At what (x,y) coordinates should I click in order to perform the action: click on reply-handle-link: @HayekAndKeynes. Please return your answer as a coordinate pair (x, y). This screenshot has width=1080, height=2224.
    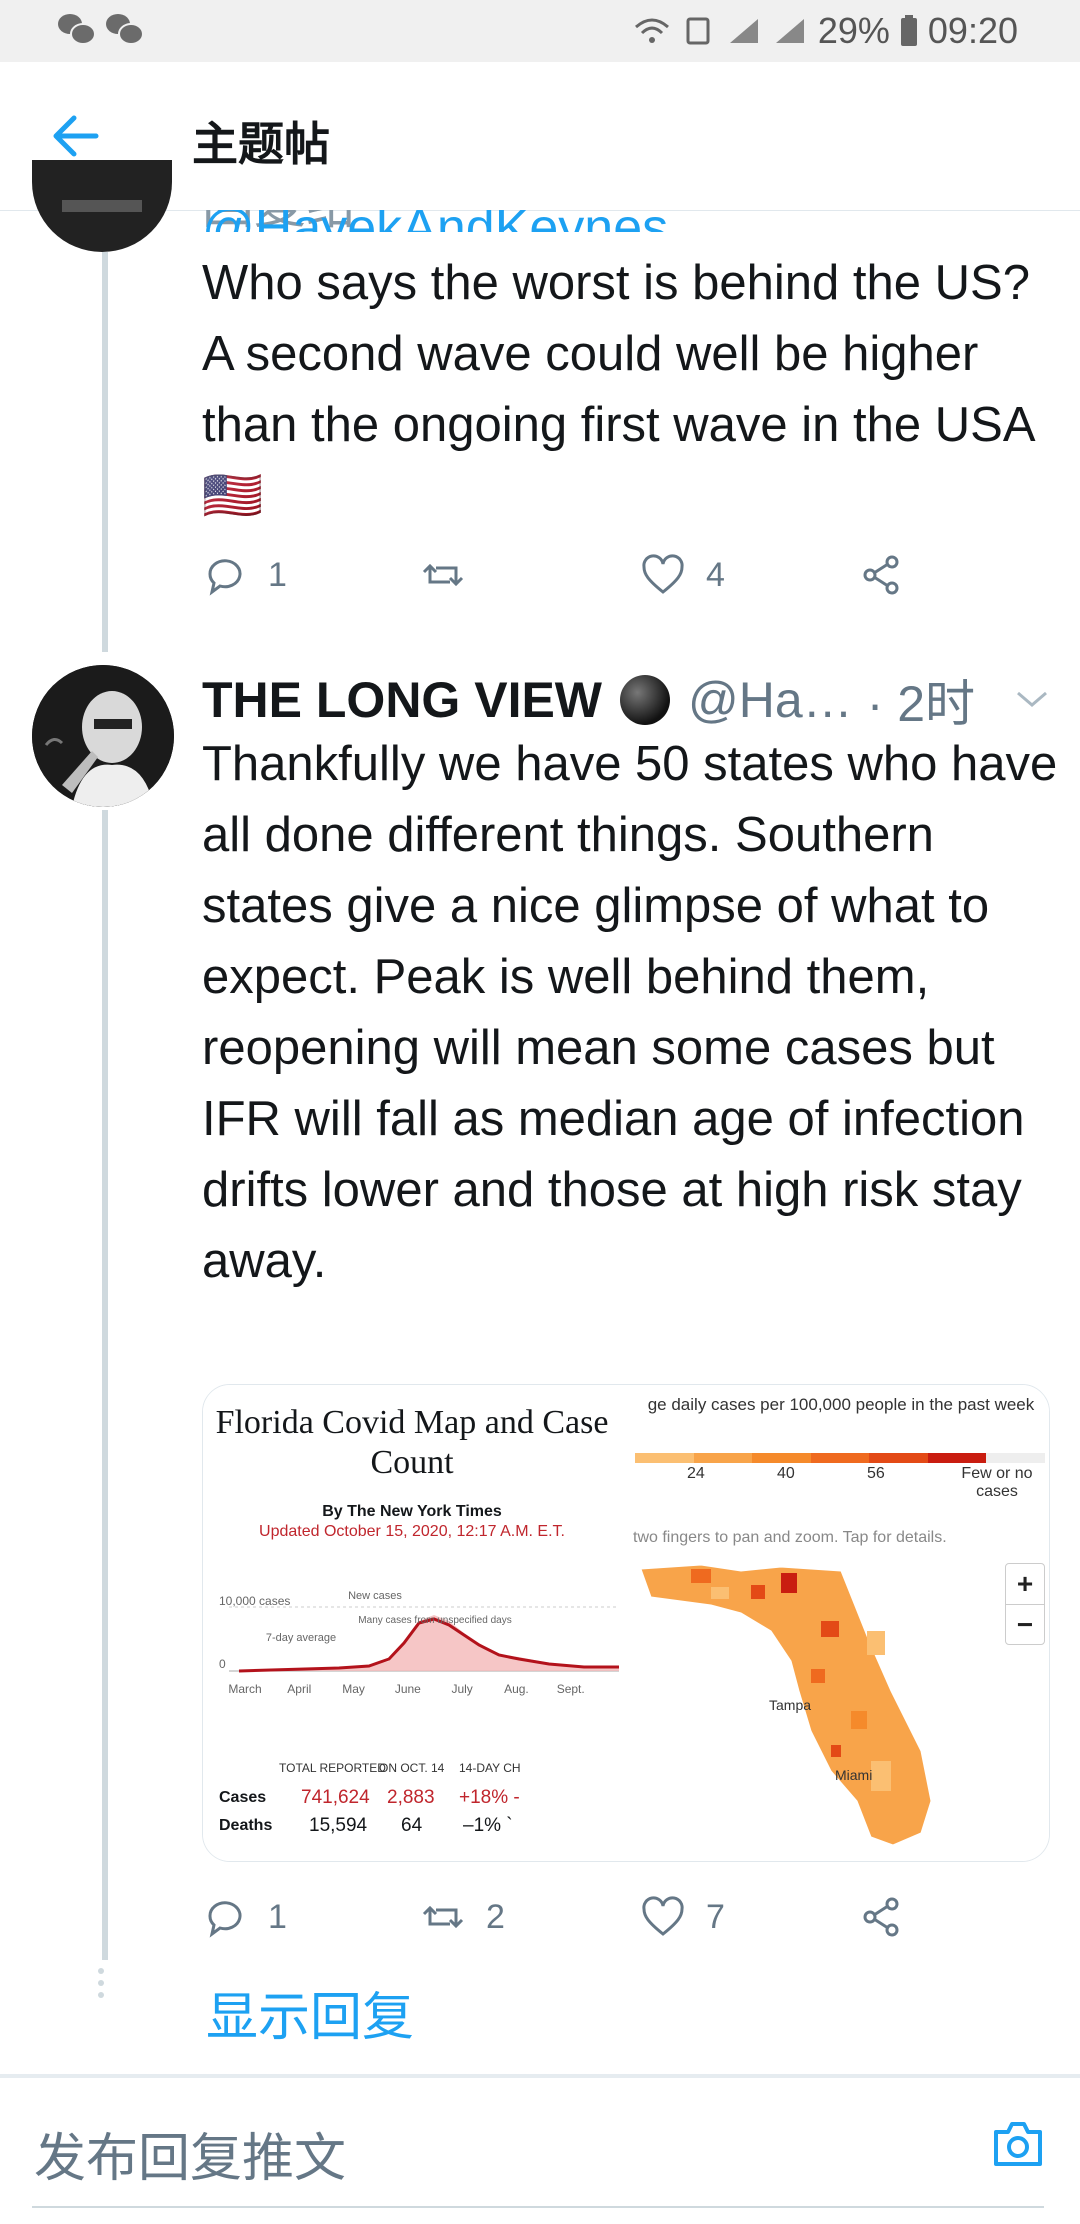
    Looking at the image, I should click on (435, 221).